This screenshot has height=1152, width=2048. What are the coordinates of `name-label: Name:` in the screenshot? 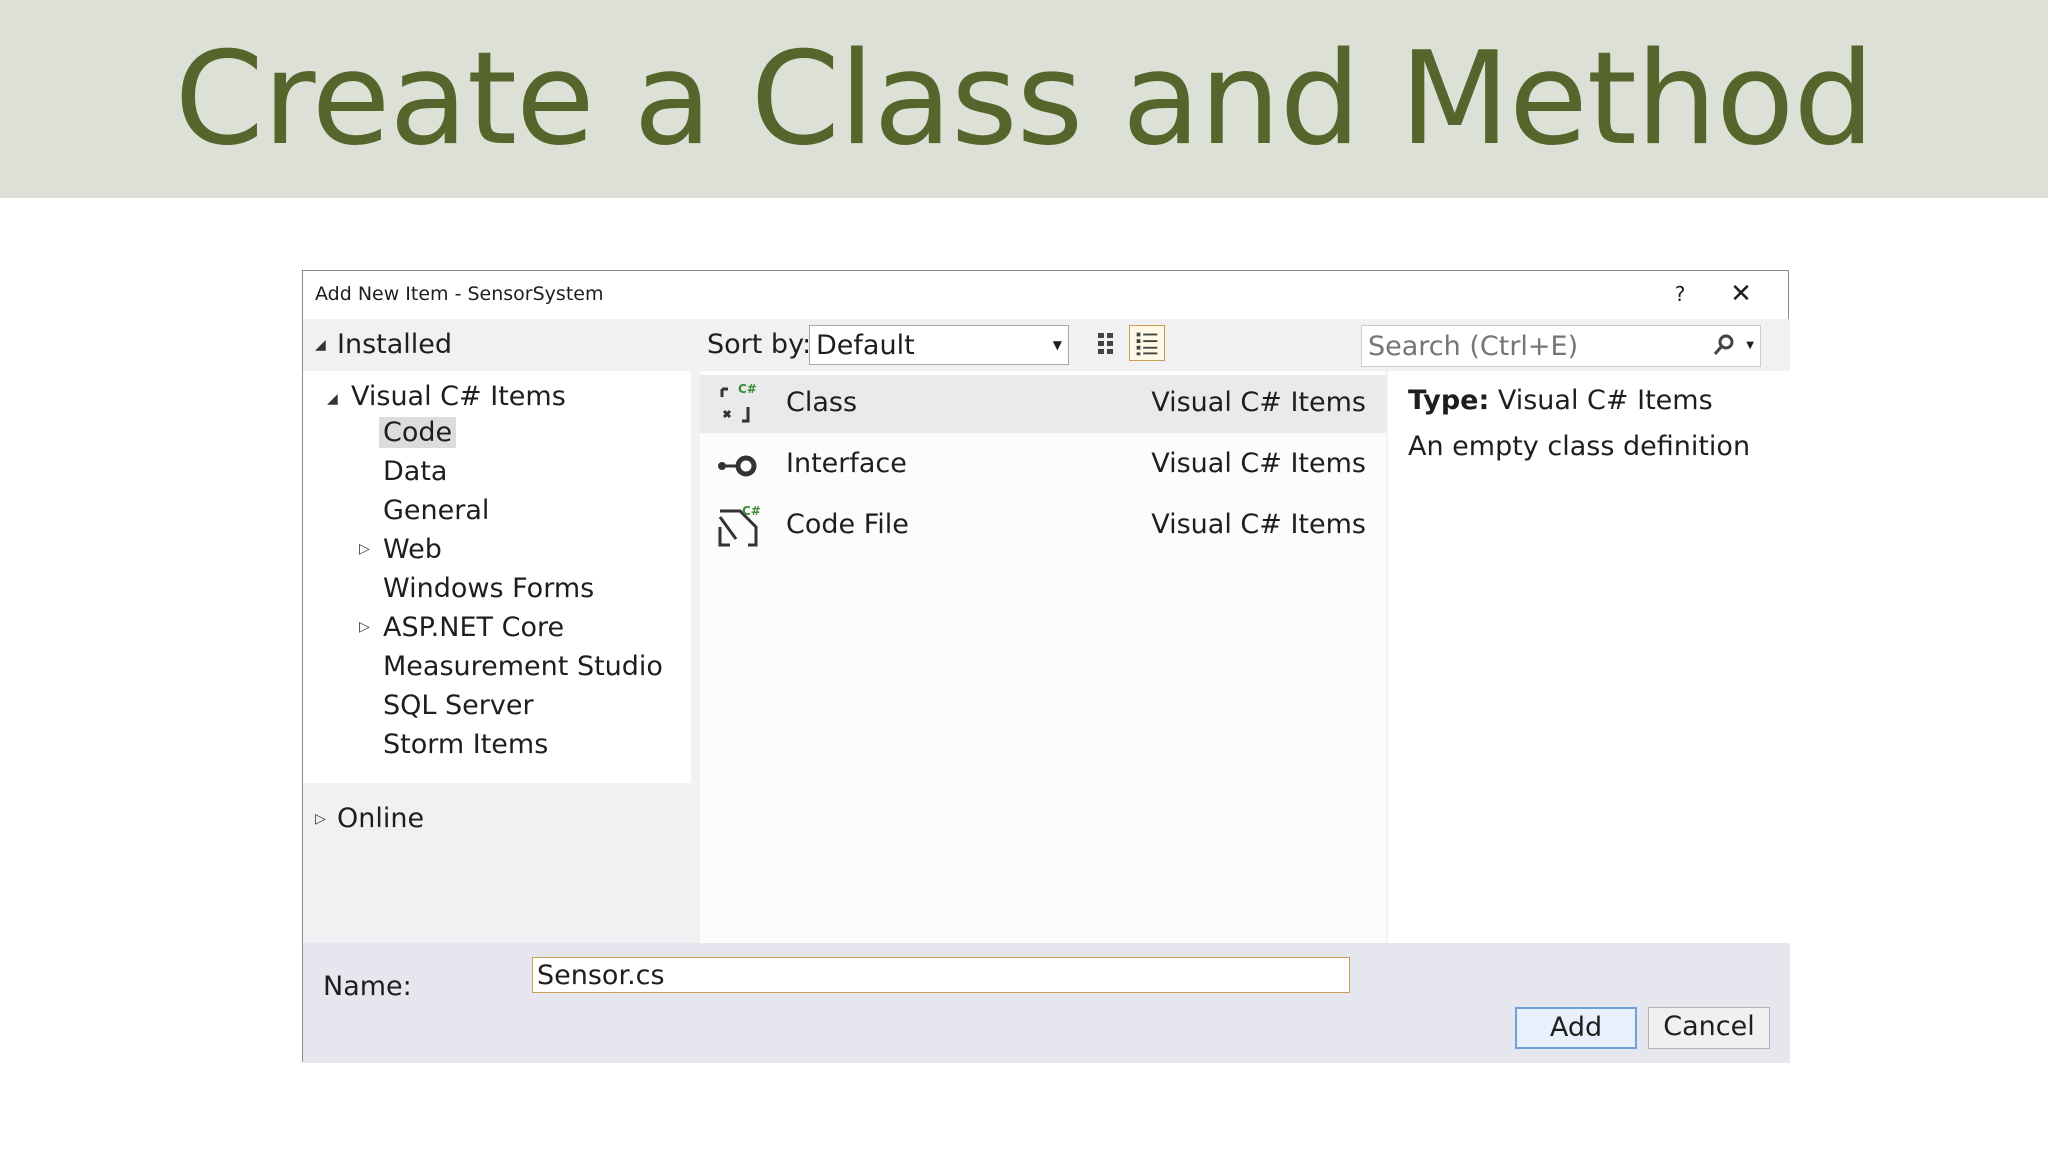 It's located at (367, 986).